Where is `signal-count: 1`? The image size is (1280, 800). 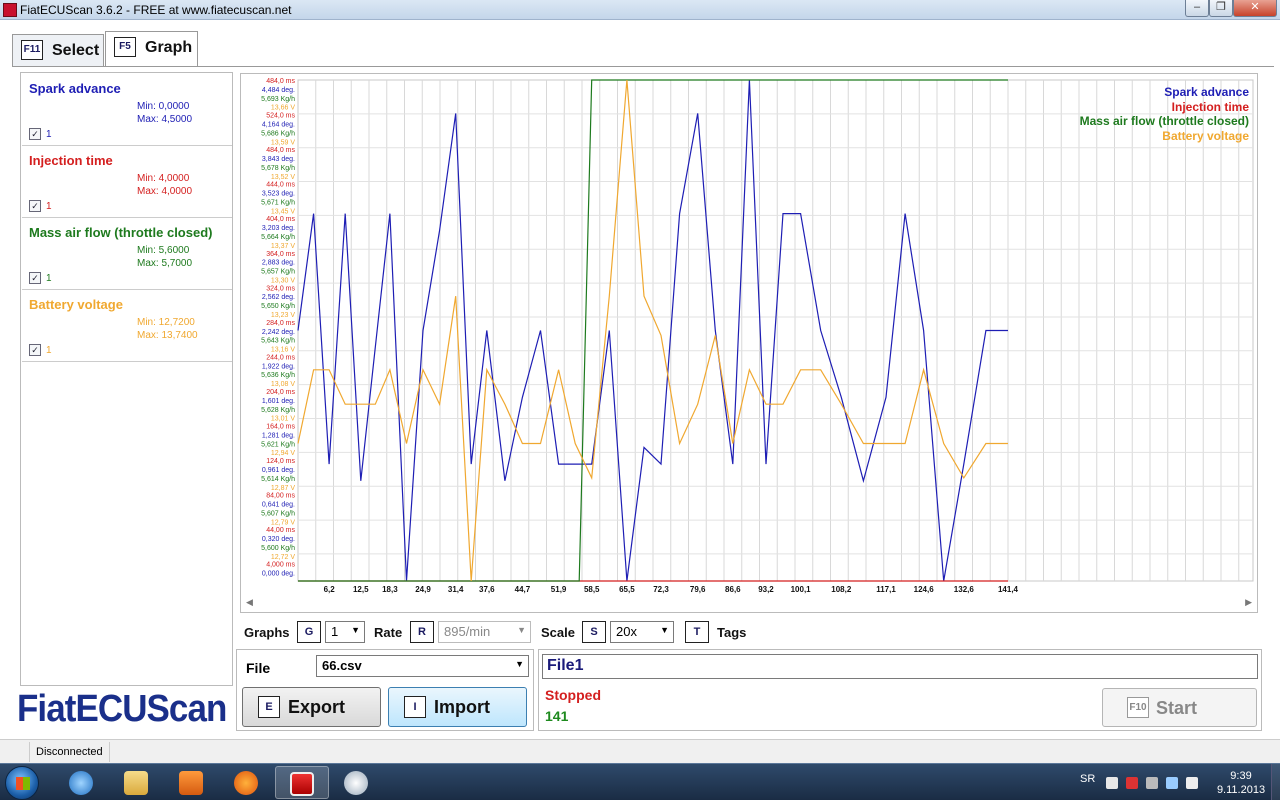 signal-count: 1 is located at coordinates (49, 206).